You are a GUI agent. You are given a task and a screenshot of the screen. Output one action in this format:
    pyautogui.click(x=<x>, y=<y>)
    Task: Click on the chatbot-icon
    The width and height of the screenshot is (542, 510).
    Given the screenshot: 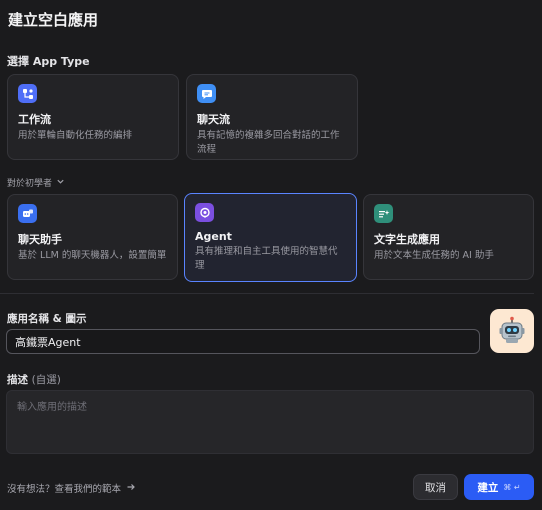 What is the action you would take?
    pyautogui.click(x=27, y=213)
    